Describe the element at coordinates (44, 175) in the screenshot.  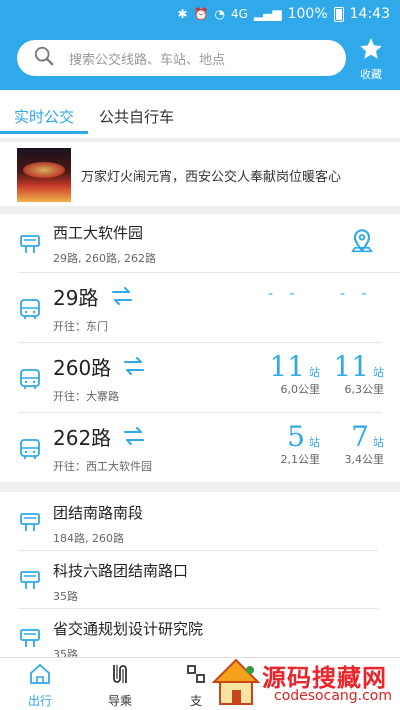
I see `news-thumbnail` at that location.